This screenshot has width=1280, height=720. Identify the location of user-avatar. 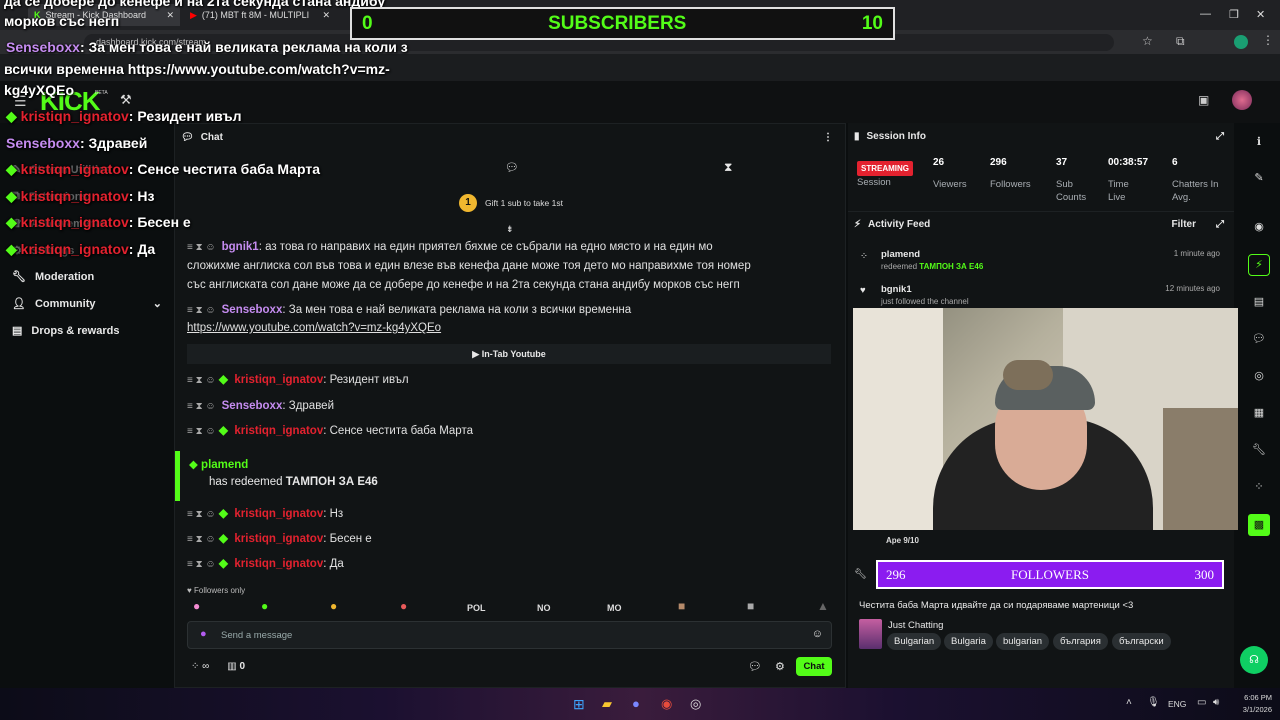
(1242, 100).